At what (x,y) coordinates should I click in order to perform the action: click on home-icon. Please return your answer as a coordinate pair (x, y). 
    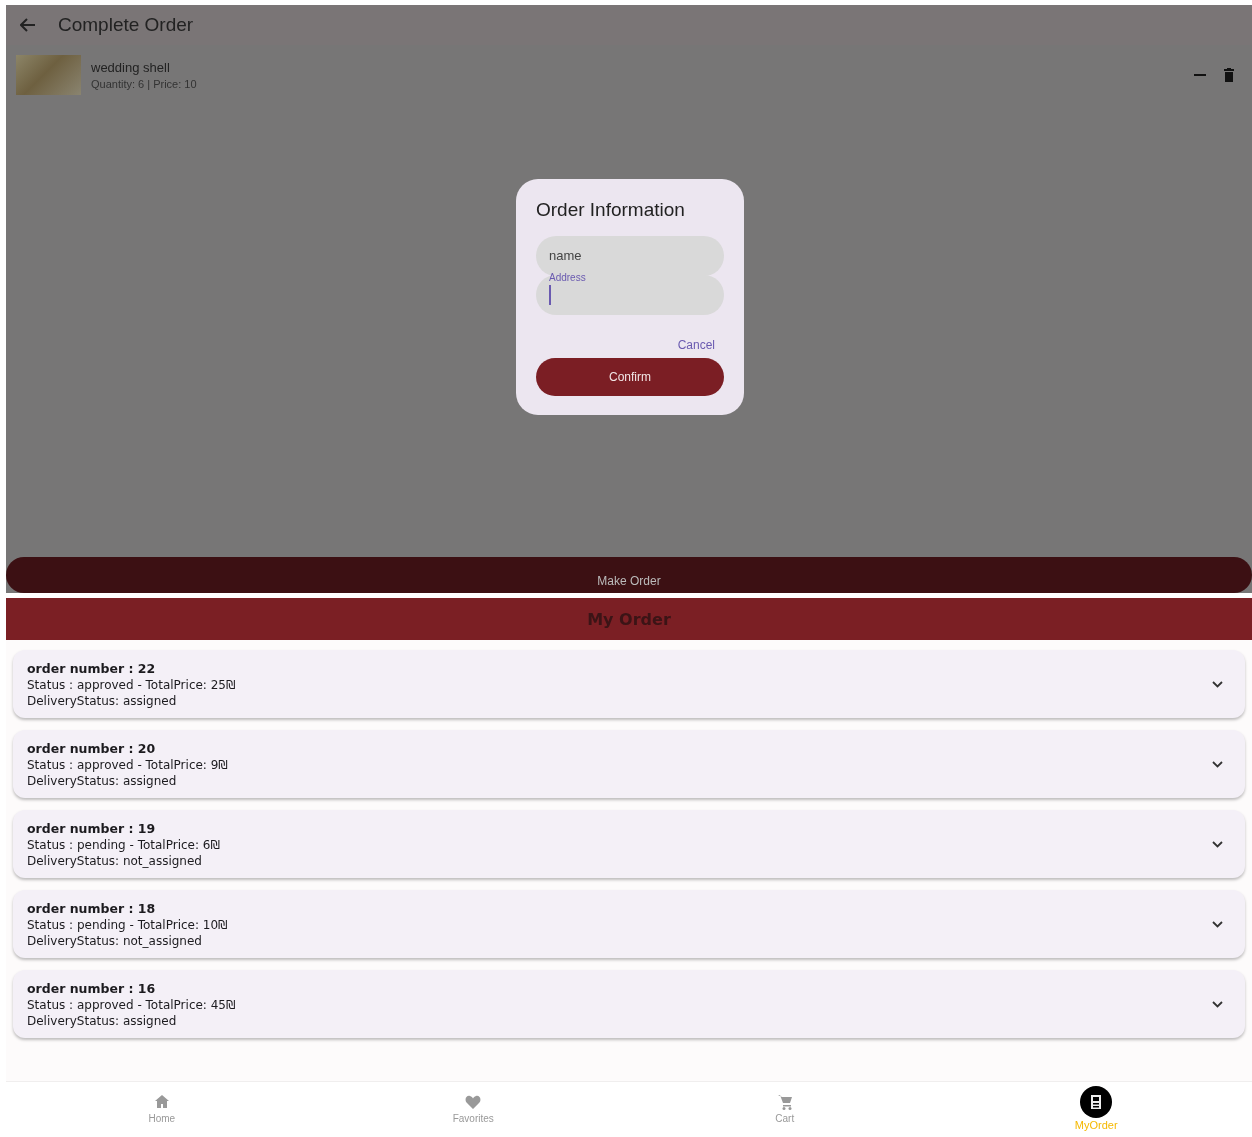
    Looking at the image, I should click on (161, 1102).